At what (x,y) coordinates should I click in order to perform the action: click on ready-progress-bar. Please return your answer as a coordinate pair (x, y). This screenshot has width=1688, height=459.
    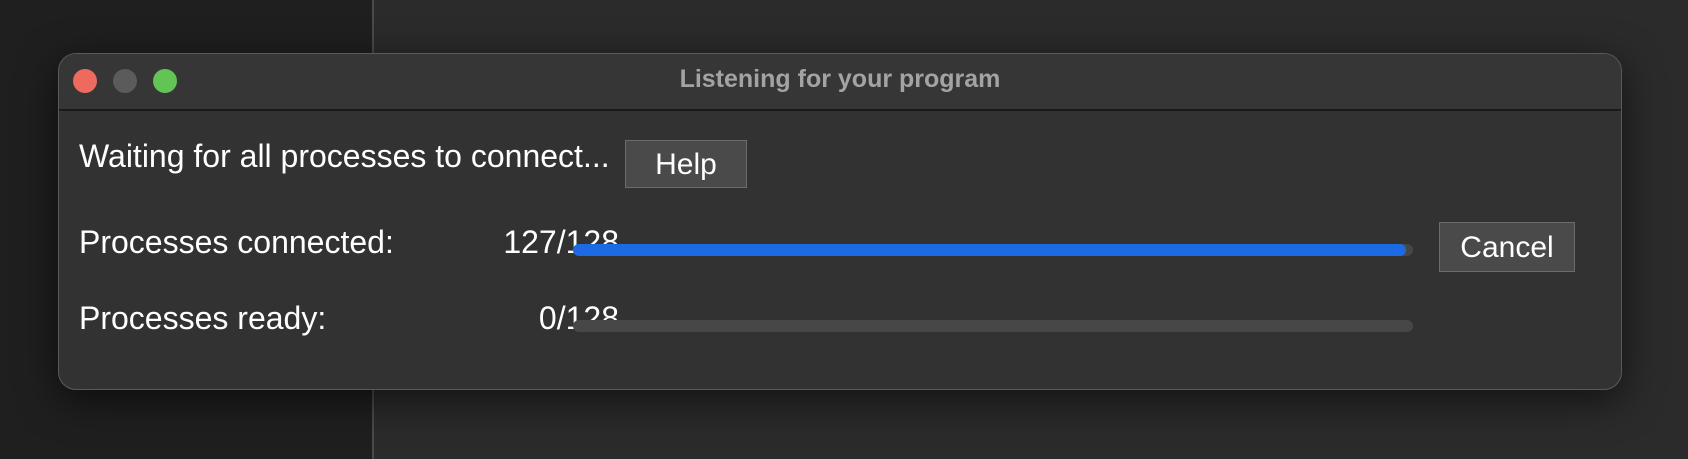
    Looking at the image, I should click on (993, 326).